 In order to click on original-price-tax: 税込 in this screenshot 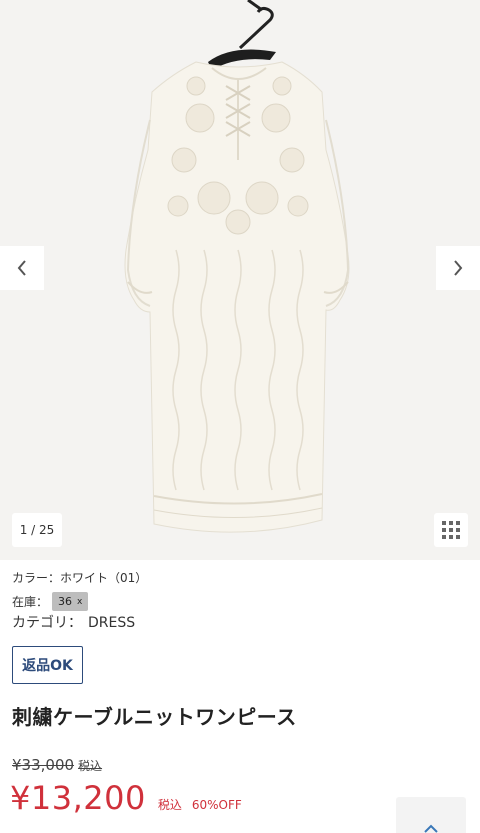, I will do `click(90, 766)`.